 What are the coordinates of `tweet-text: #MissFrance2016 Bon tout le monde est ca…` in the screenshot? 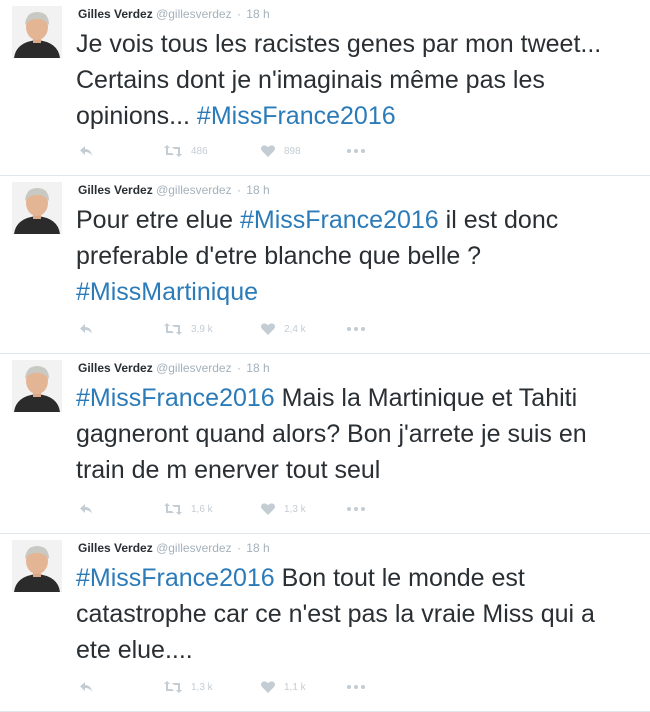 It's located at (356, 614).